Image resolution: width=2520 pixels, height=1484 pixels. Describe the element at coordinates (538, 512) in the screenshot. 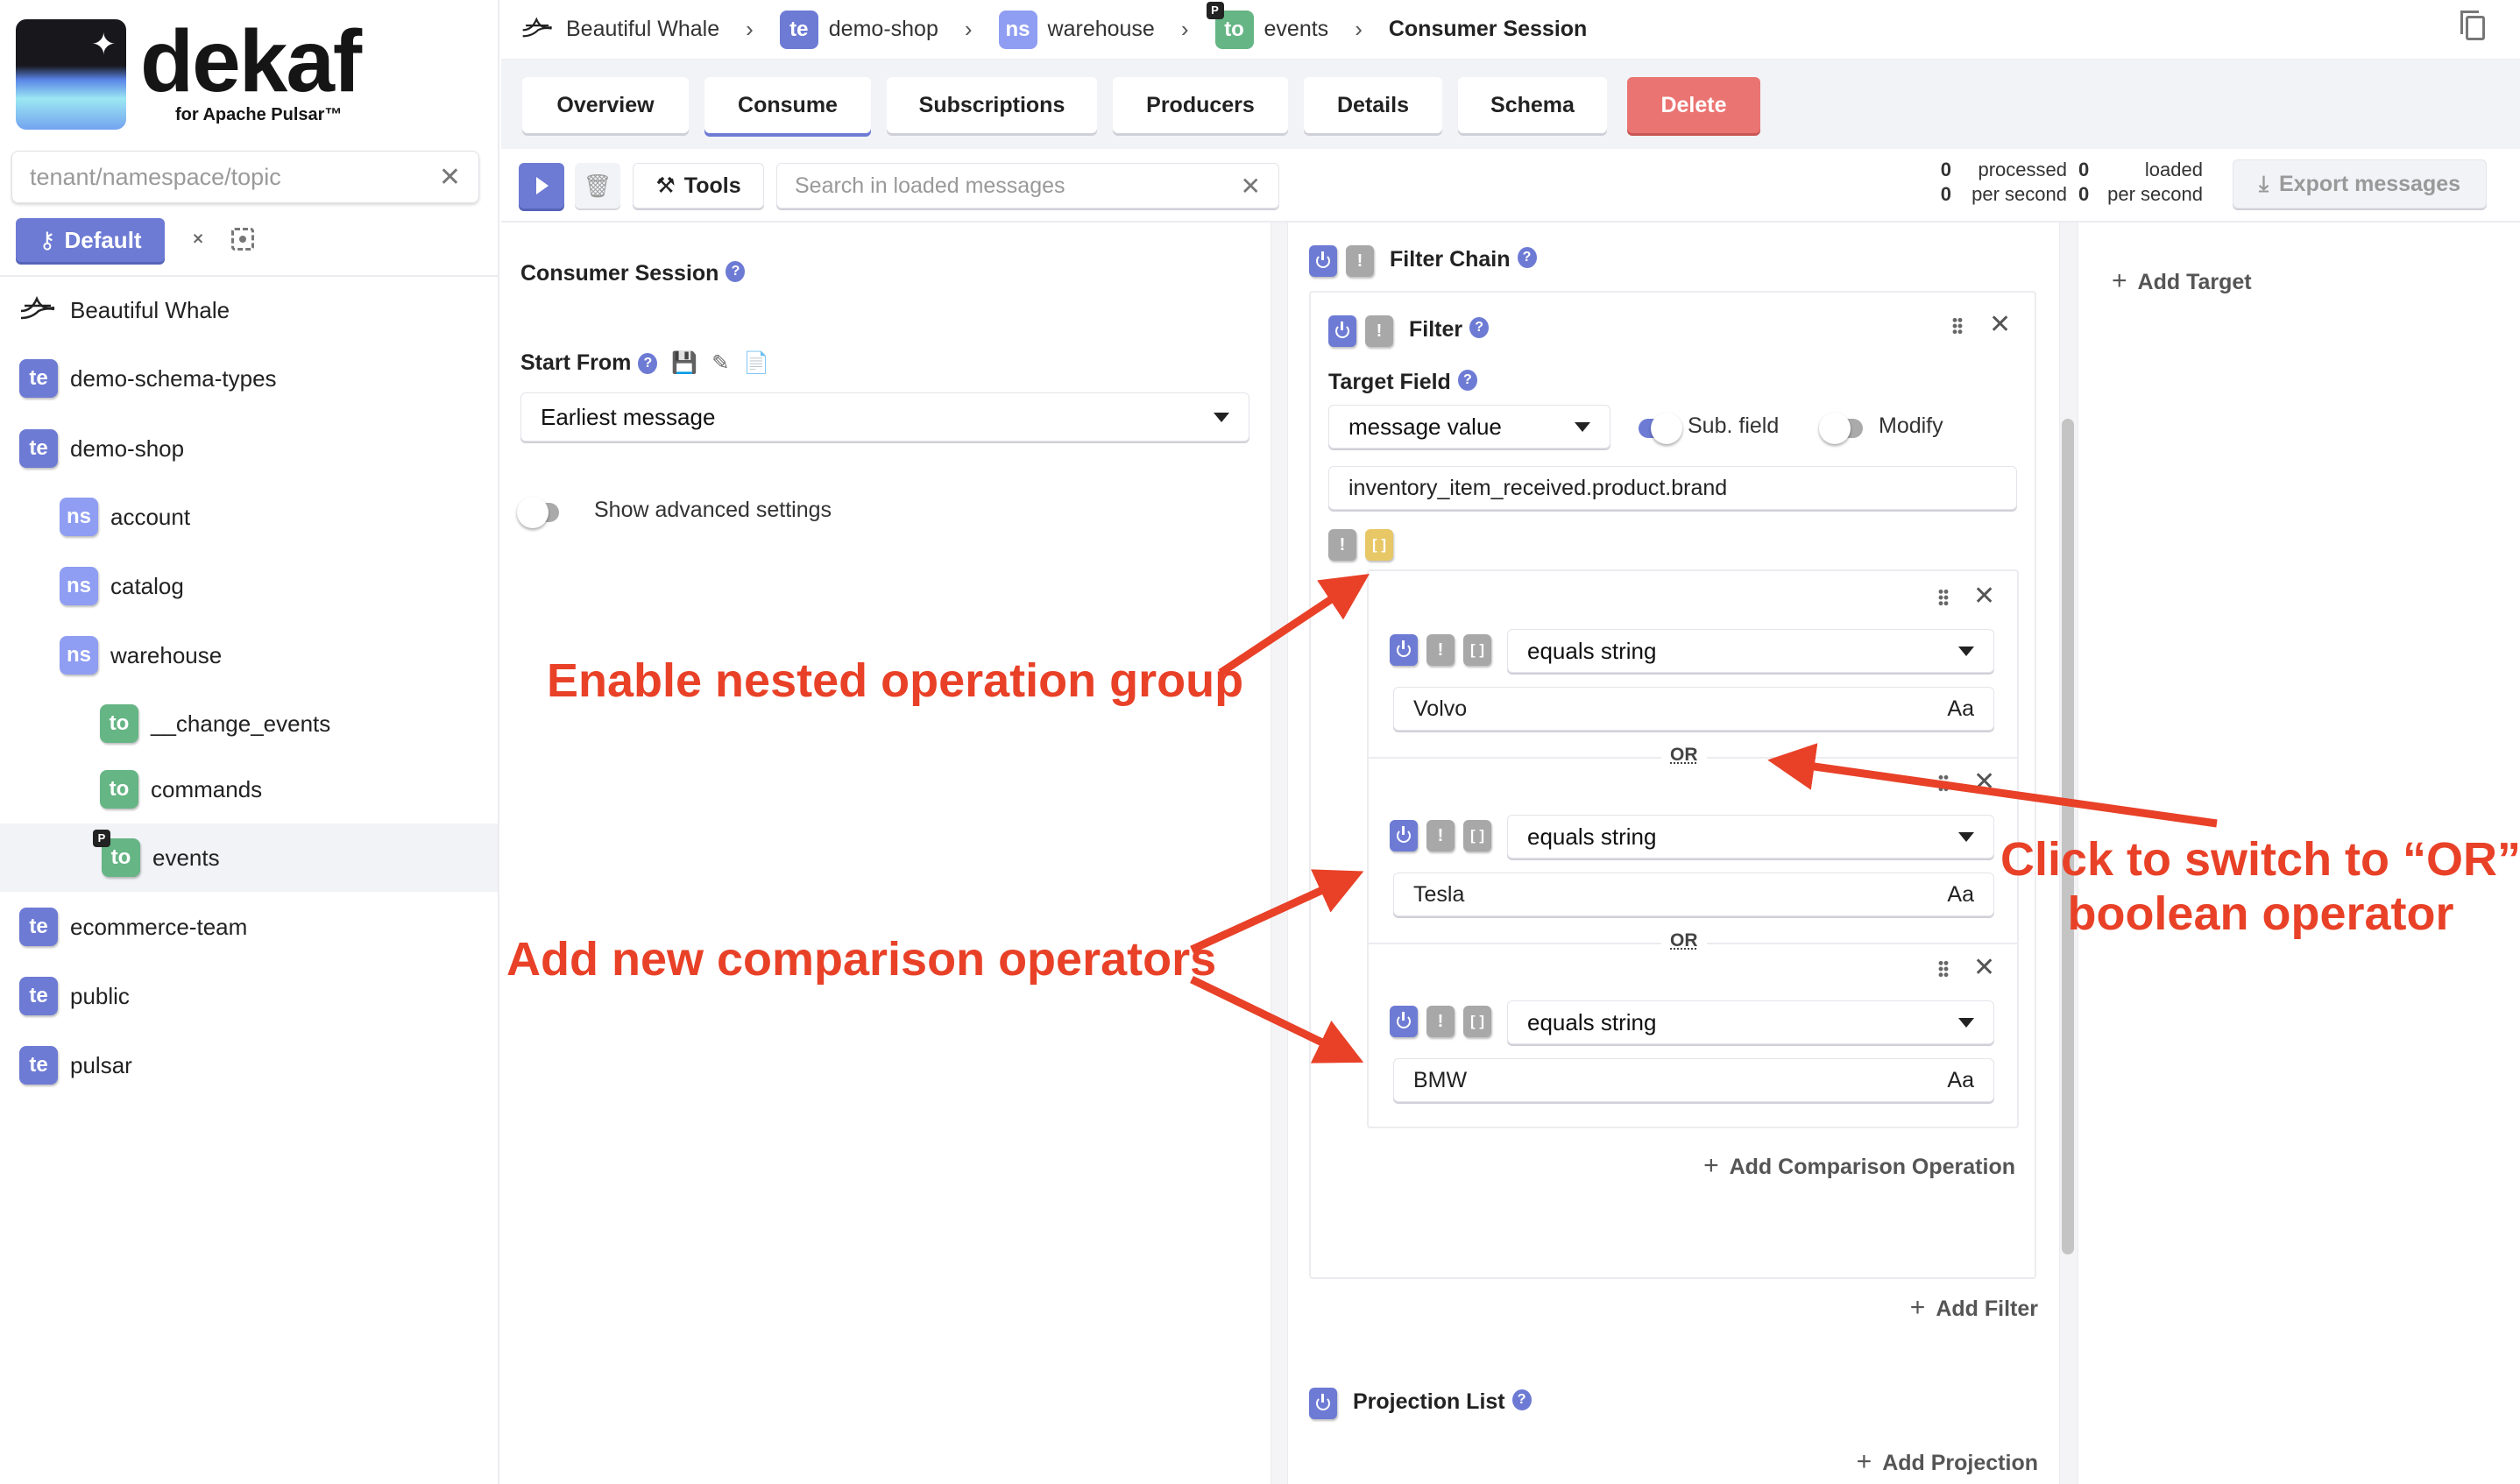

I see `advanced-settings-toggle` at that location.